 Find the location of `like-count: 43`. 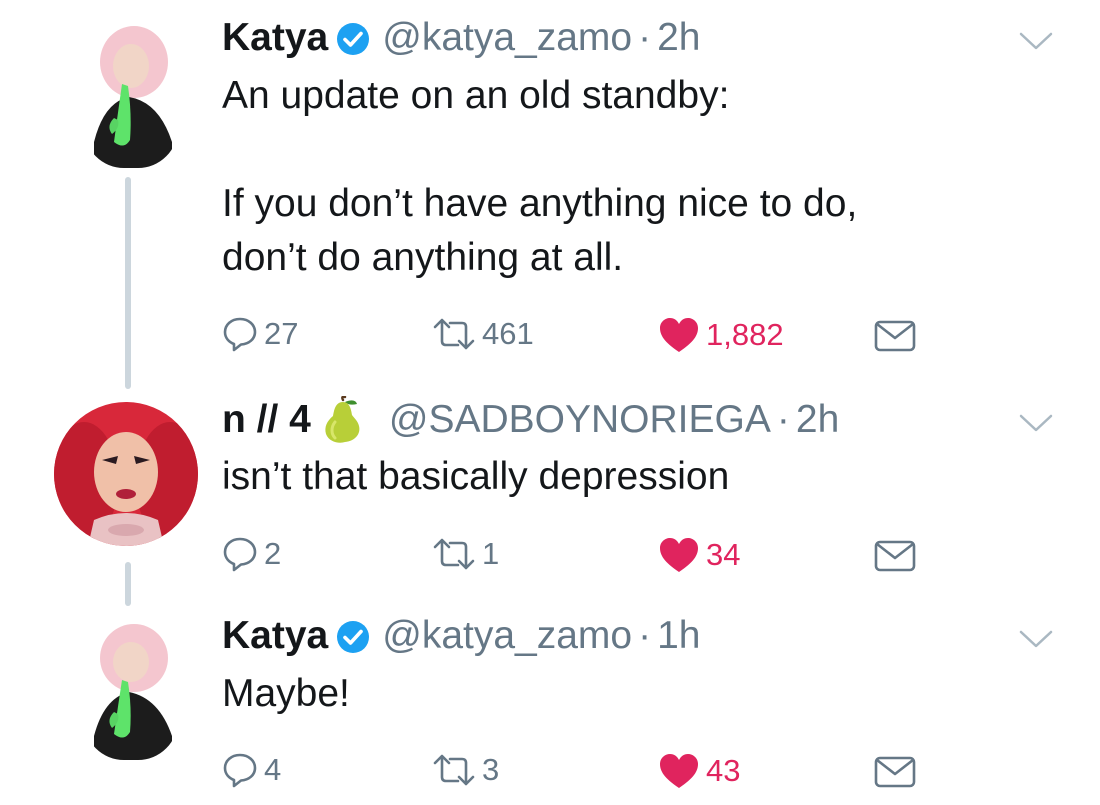

like-count: 43 is located at coordinates (723, 770).